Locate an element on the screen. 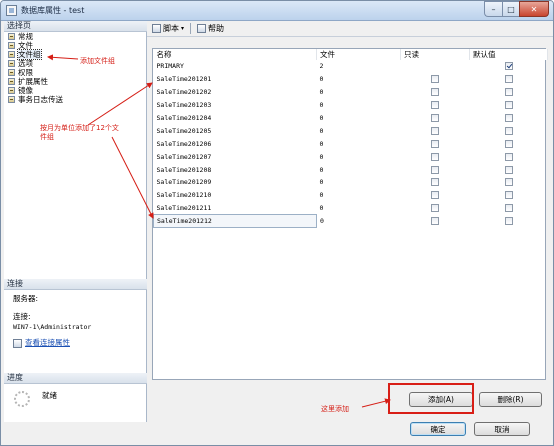 The height and width of the screenshot is (446, 554). filegroup-name: SaleTime201212 is located at coordinates (235, 221).